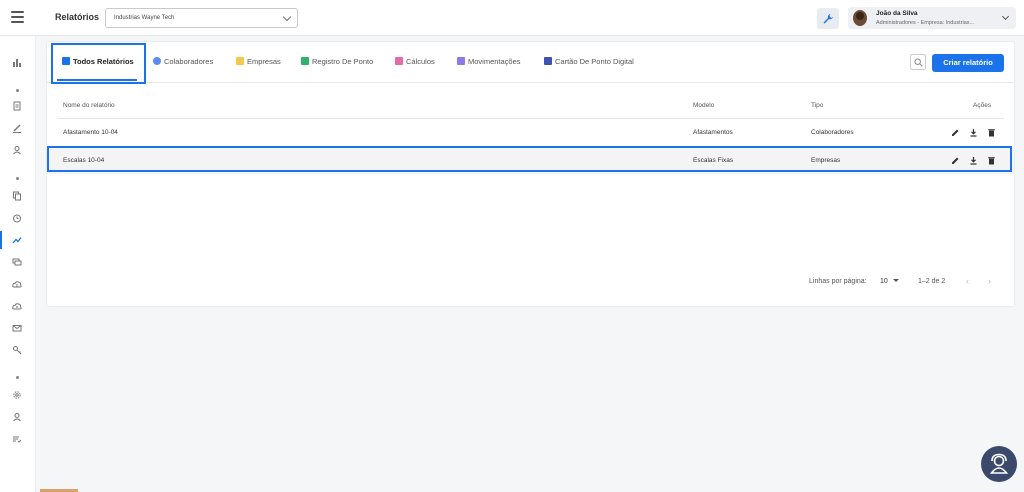  I want to click on key-icon, so click(18, 350).